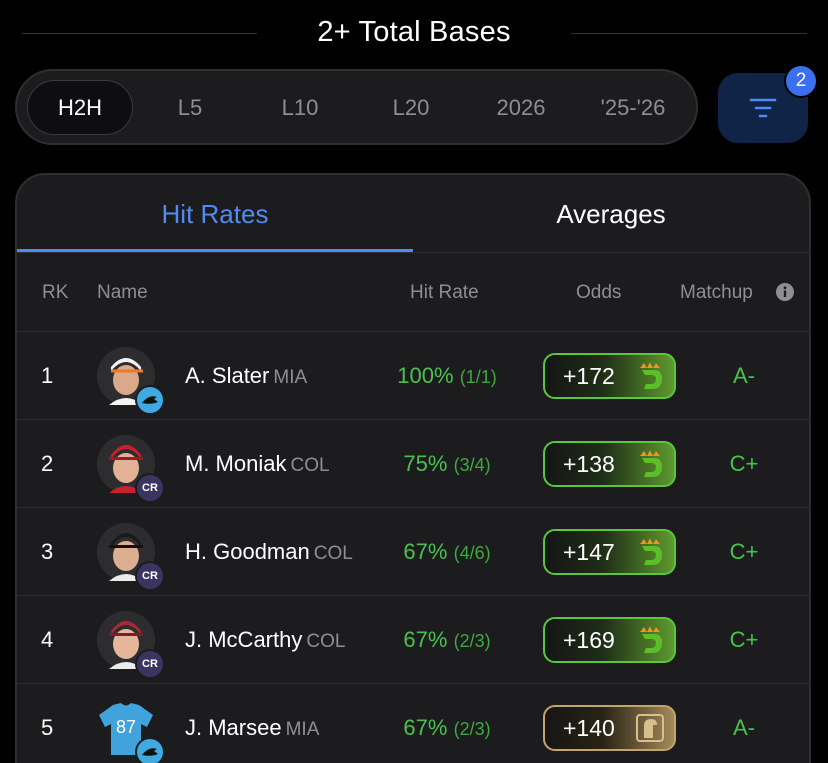  What do you see at coordinates (589, 464) in the screenshot?
I see `odds-value: +138` at bounding box center [589, 464].